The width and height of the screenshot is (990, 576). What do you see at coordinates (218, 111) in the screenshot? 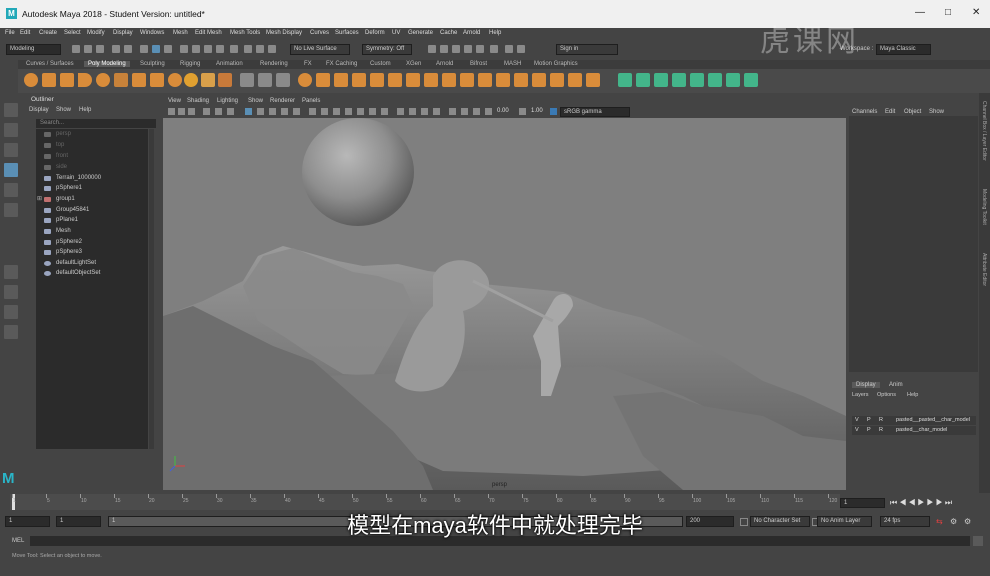
I see `2d-pan-icon` at bounding box center [218, 111].